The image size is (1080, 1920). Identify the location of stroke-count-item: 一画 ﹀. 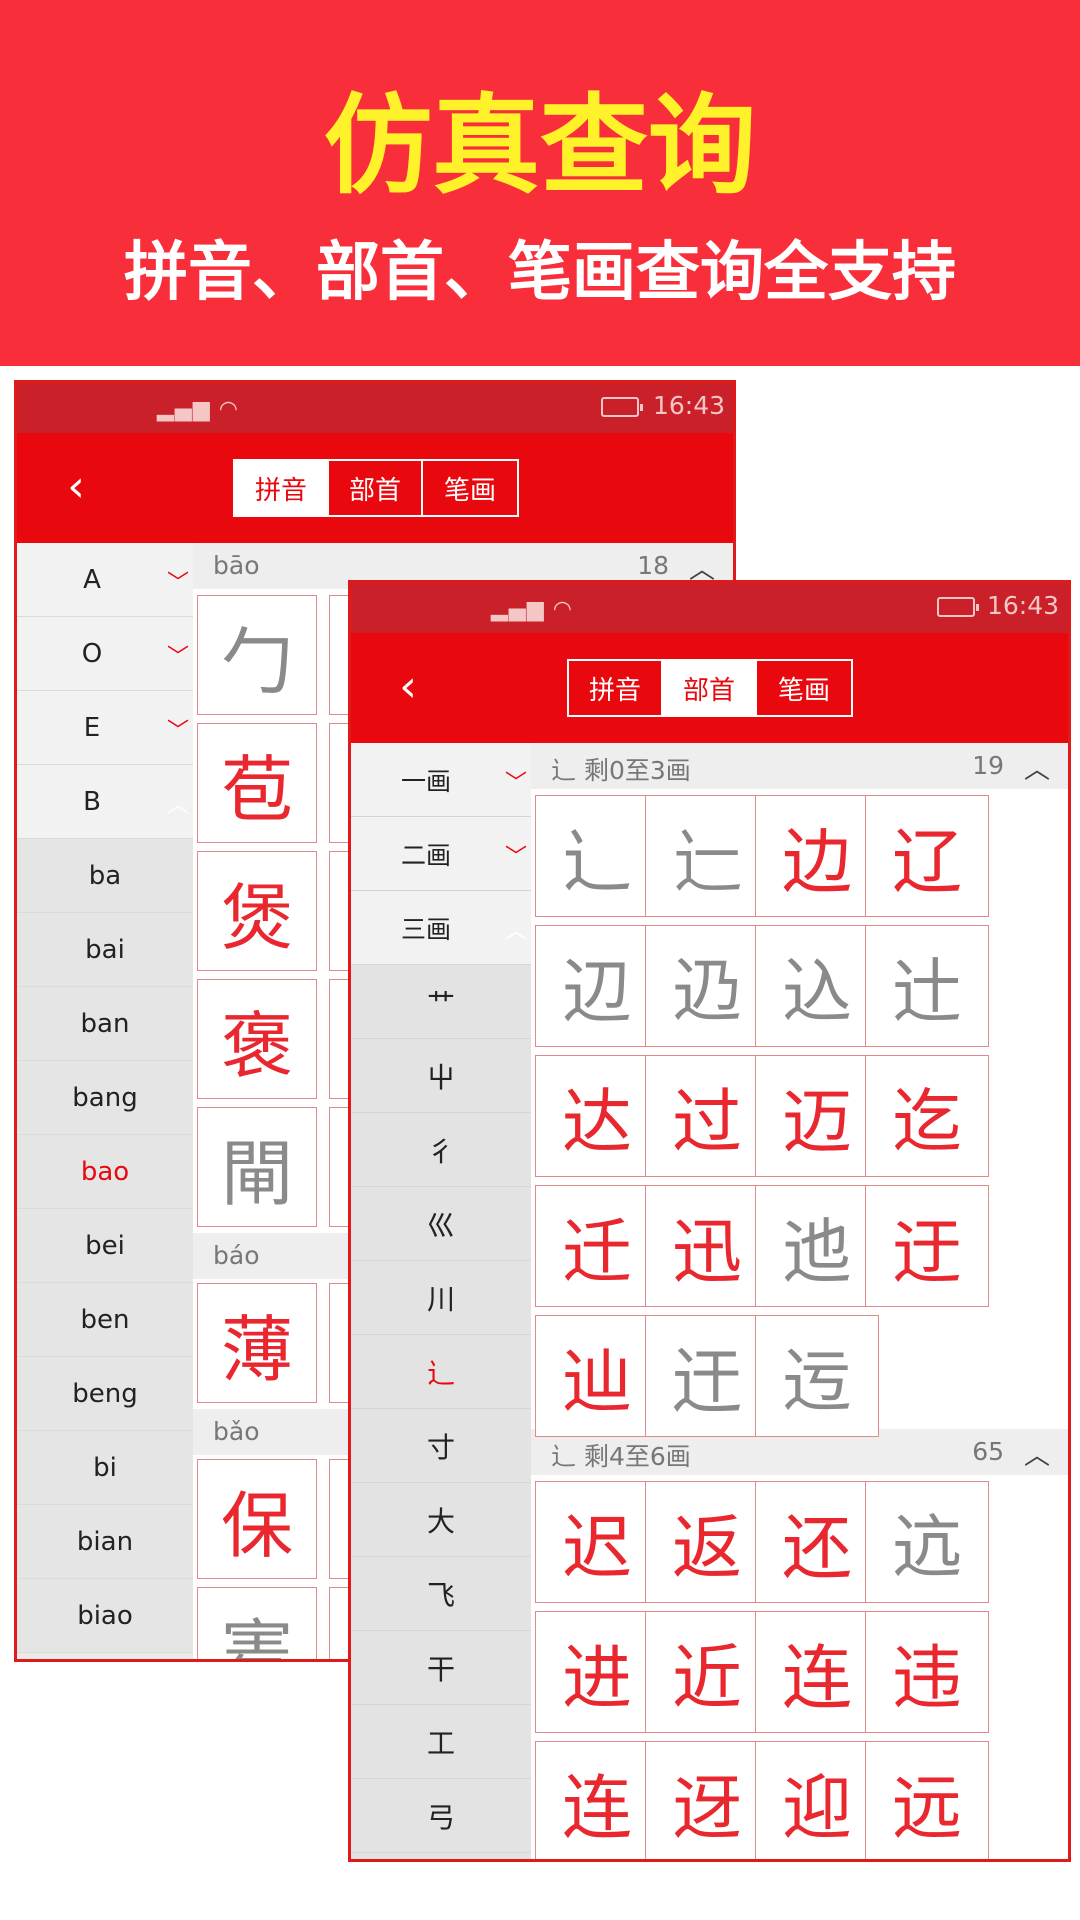
(441, 780).